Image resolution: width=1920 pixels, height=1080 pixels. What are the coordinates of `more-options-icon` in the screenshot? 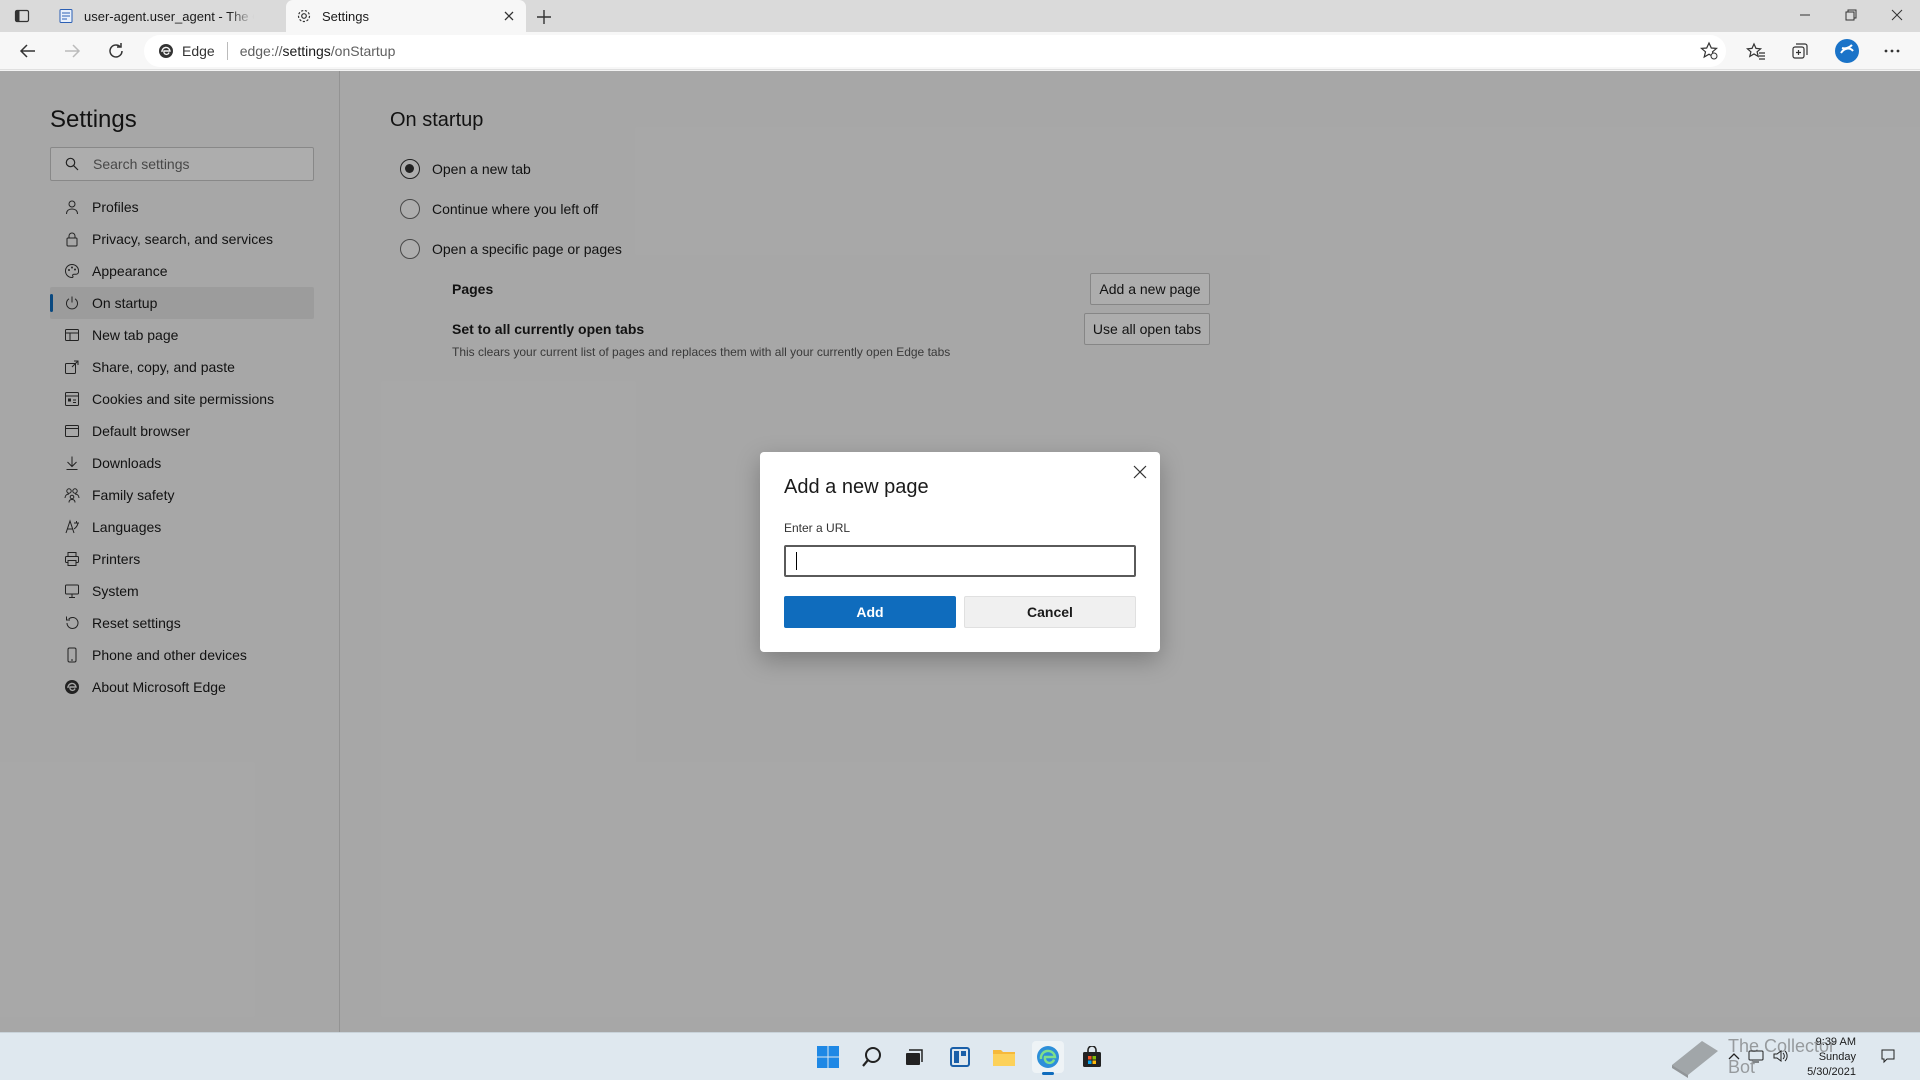 It's located at (1892, 51).